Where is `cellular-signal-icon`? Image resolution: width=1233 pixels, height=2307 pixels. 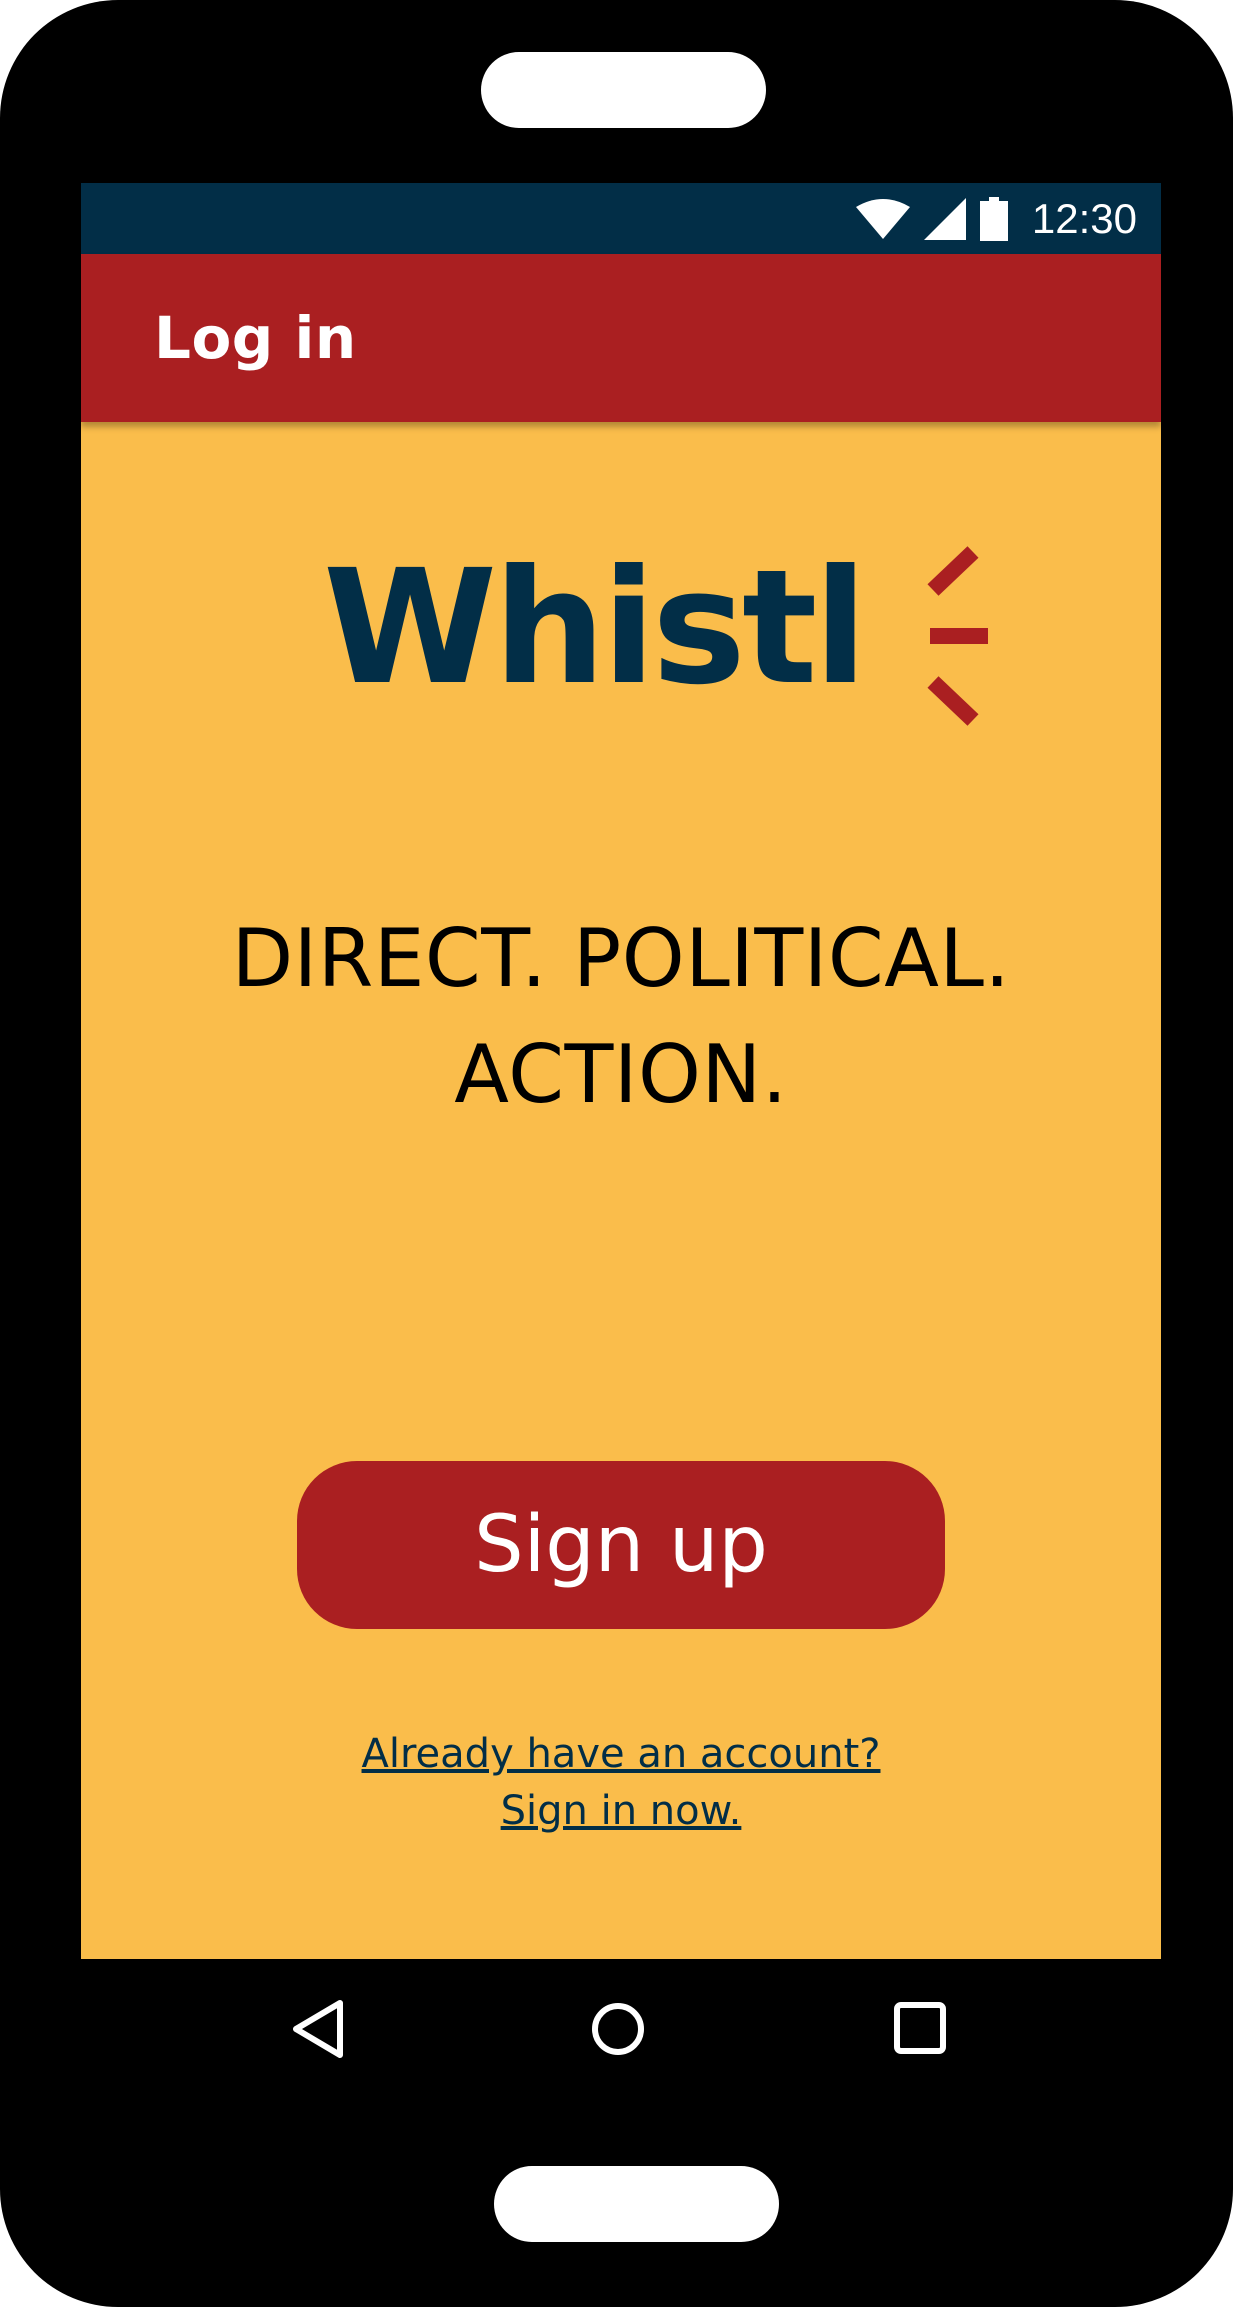
cellular-signal-icon is located at coordinates (944, 218).